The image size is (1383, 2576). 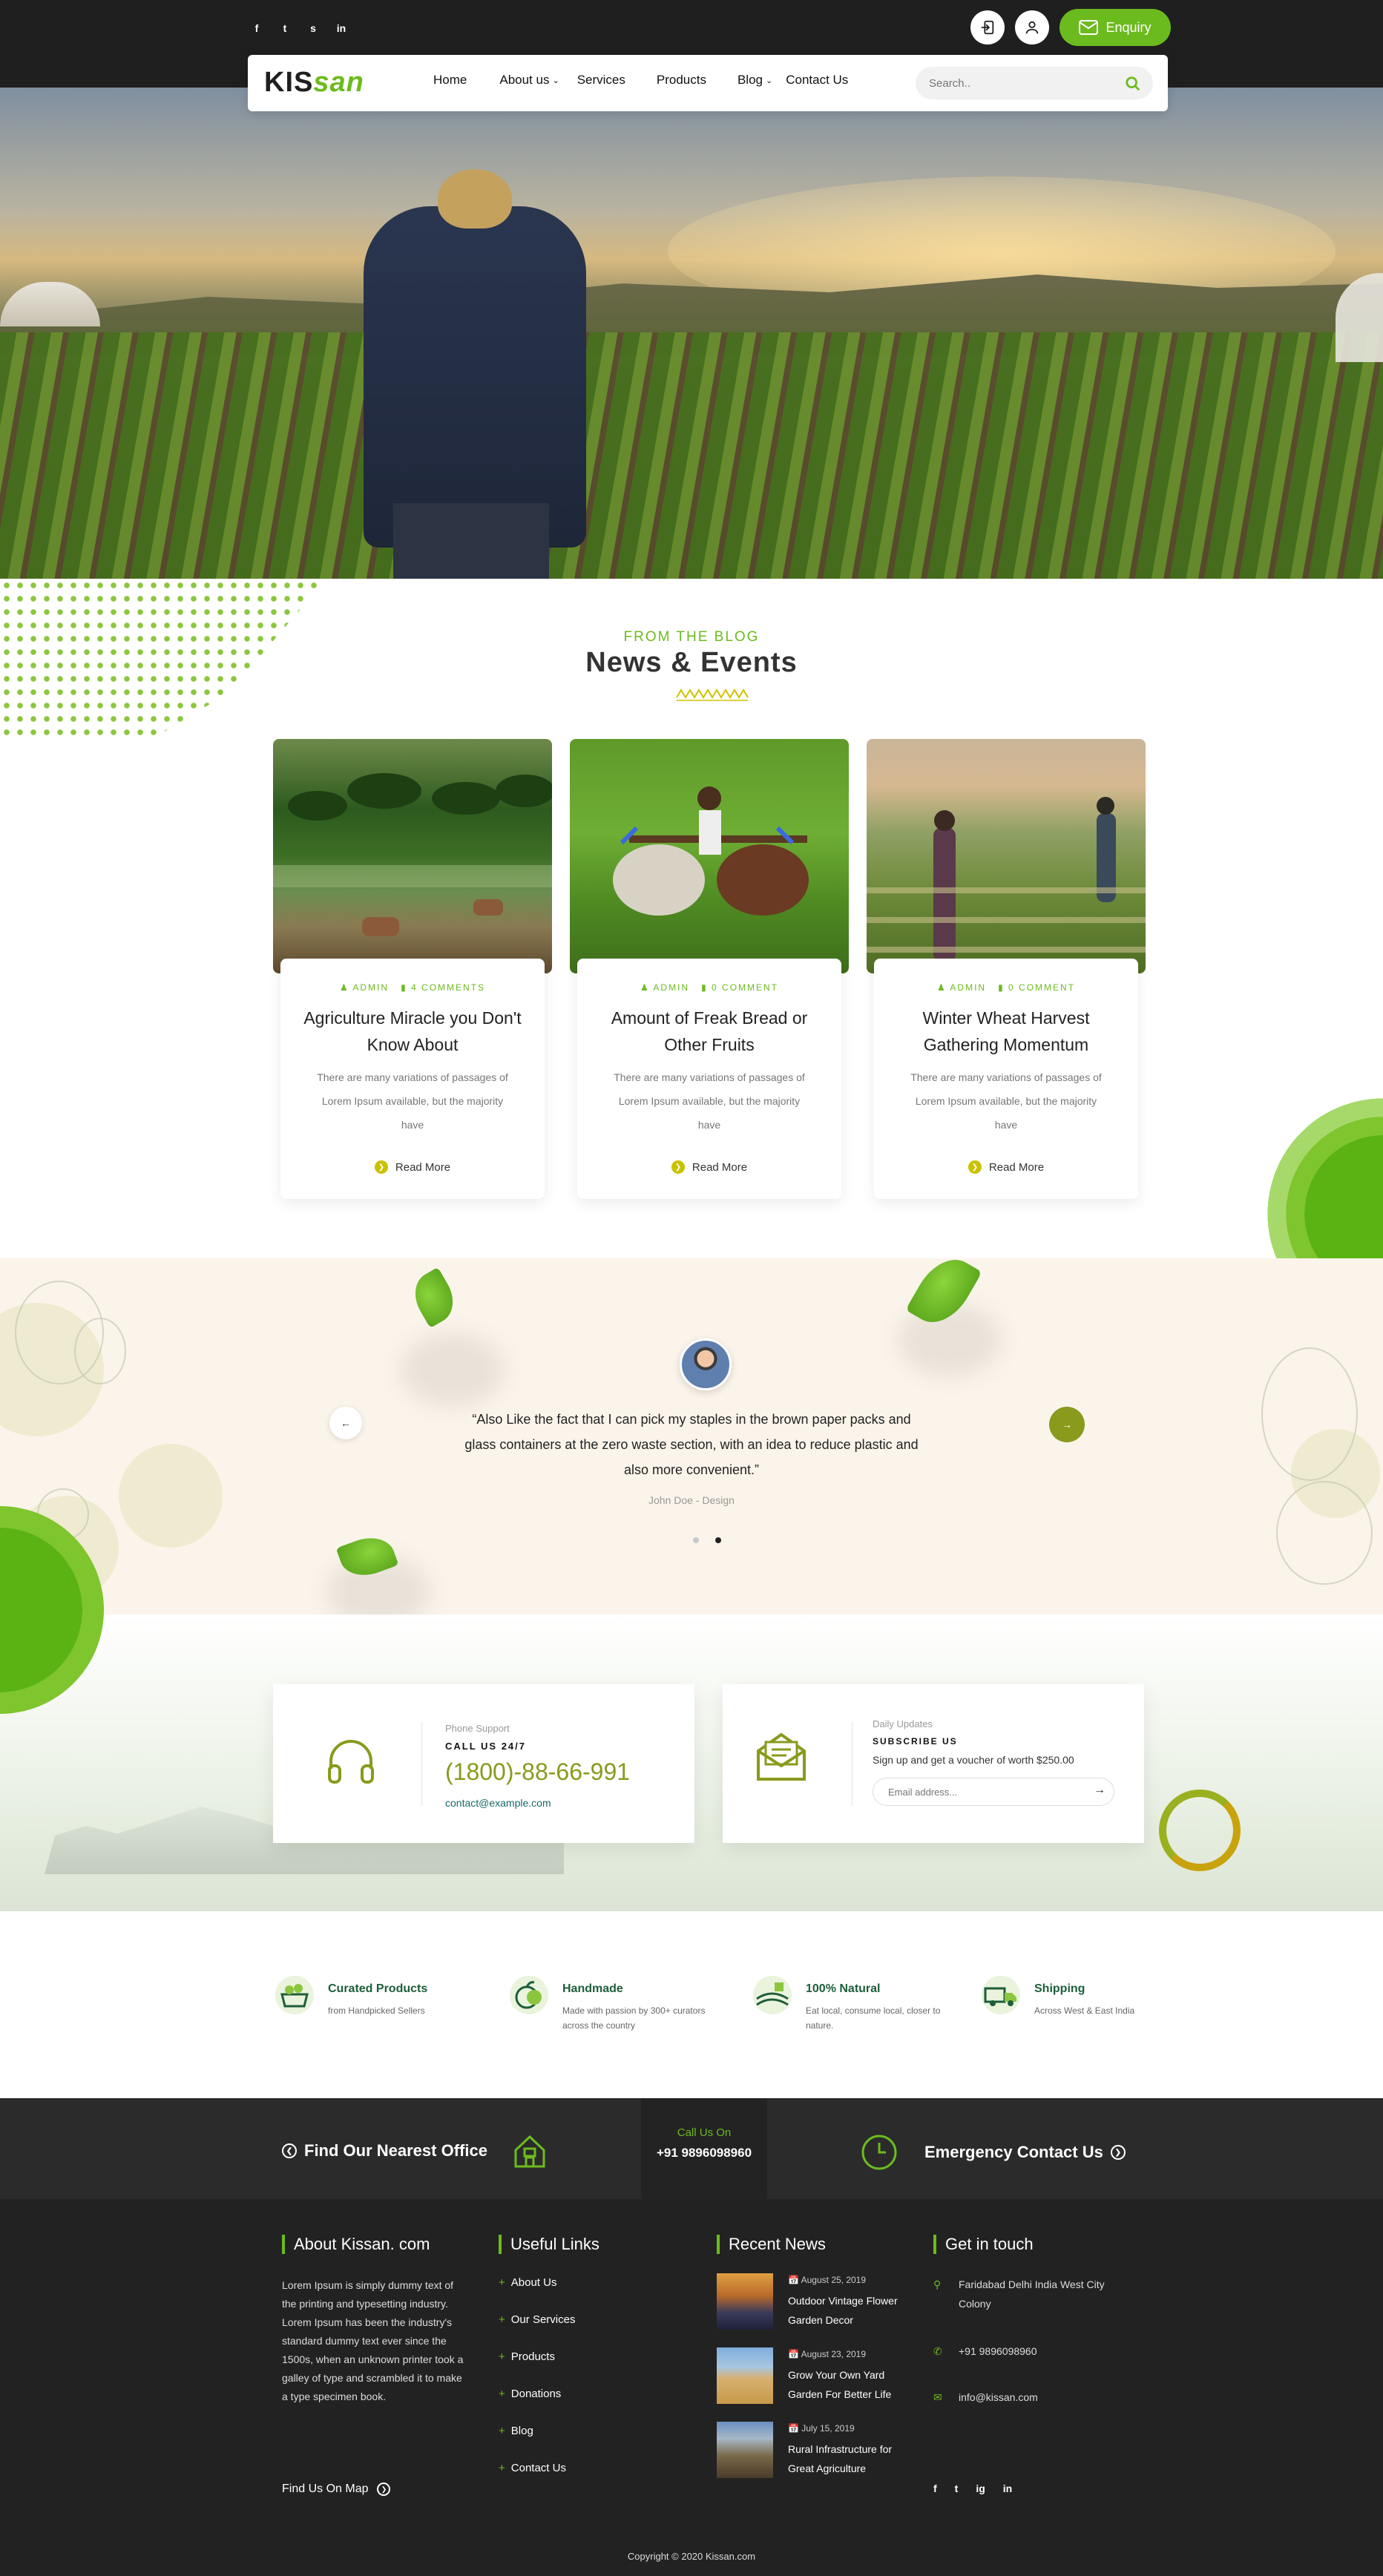 I want to click on nav-item-contact: Contact Us, so click(x=817, y=80).